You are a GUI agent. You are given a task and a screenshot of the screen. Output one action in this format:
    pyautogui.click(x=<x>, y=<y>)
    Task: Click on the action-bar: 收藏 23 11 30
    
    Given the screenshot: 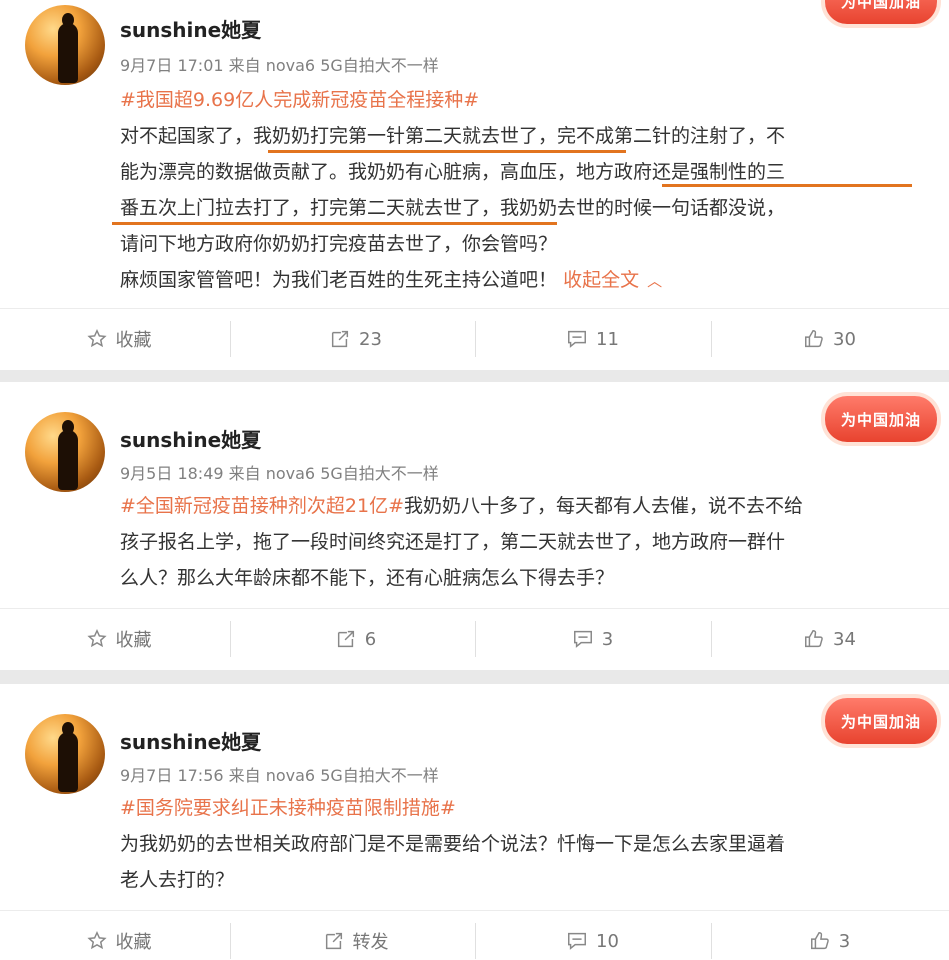 What is the action you would take?
    pyautogui.click(x=474, y=338)
    